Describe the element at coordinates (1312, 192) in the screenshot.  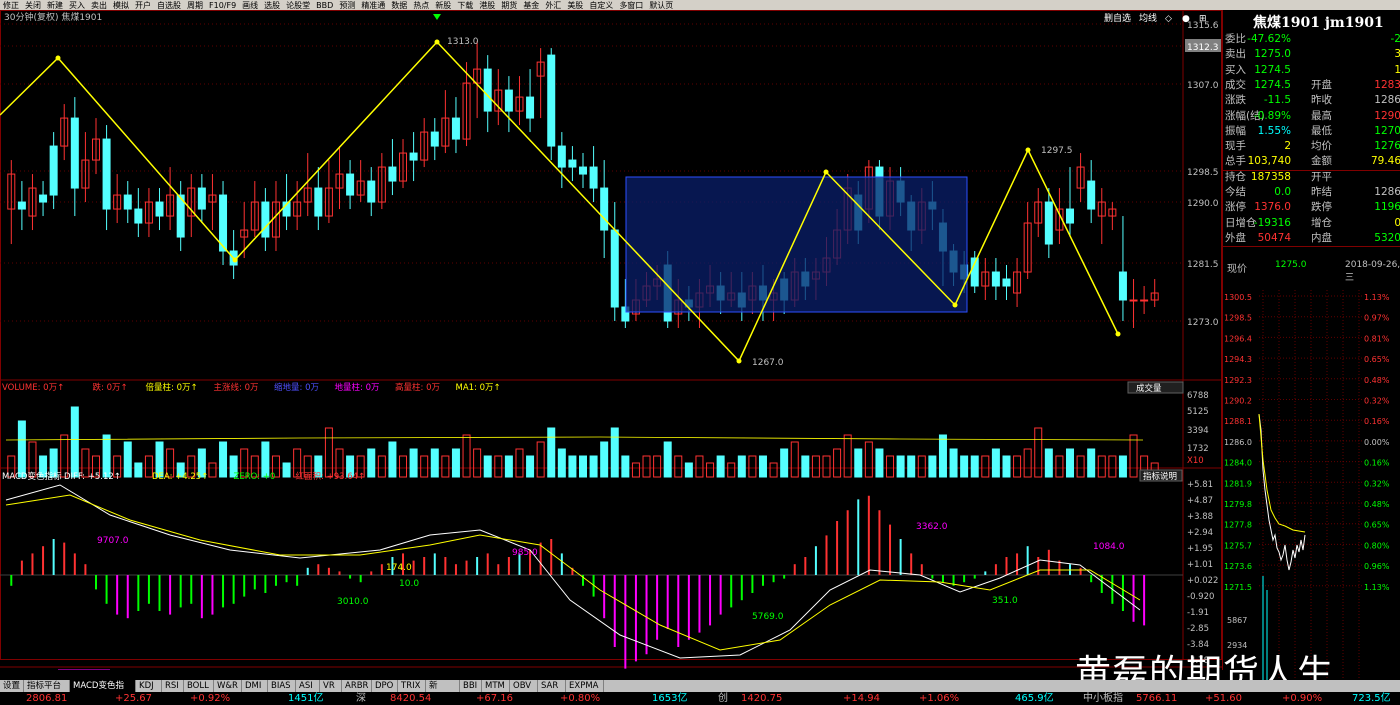
I see `quote-row: 今结 0.0 昨结 1286` at that location.